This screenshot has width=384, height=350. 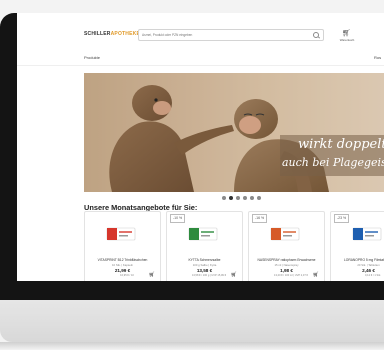 What do you see at coordinates (122, 270) in the screenshot?
I see `product-price: 21,99 €` at bounding box center [122, 270].